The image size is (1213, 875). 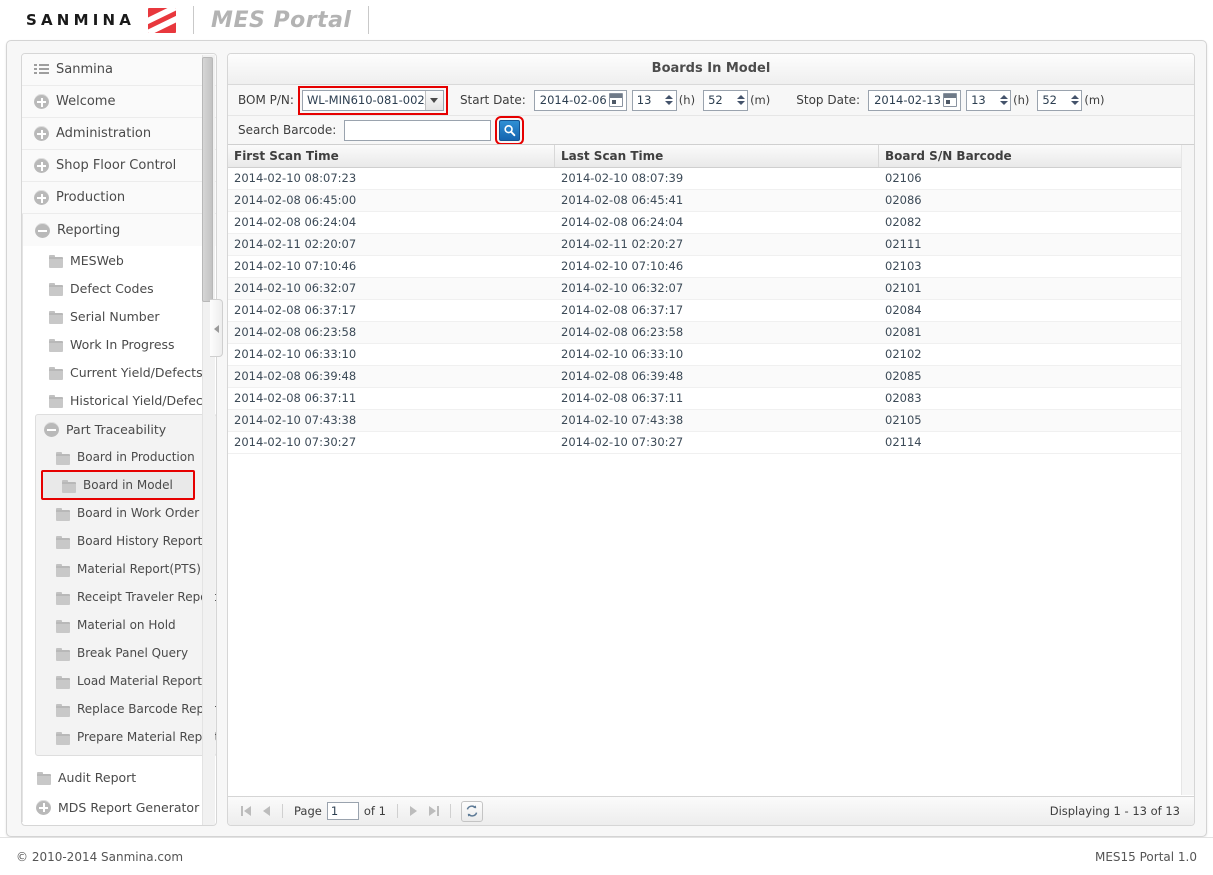 I want to click on table-cell: 2014-02-10 06:32:07, so click(x=295, y=288).